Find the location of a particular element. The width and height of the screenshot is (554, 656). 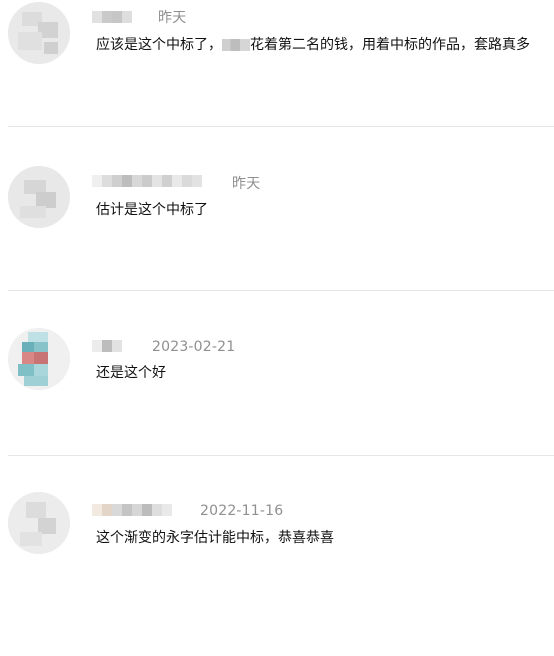

redacted-mosaic is located at coordinates (236, 45).